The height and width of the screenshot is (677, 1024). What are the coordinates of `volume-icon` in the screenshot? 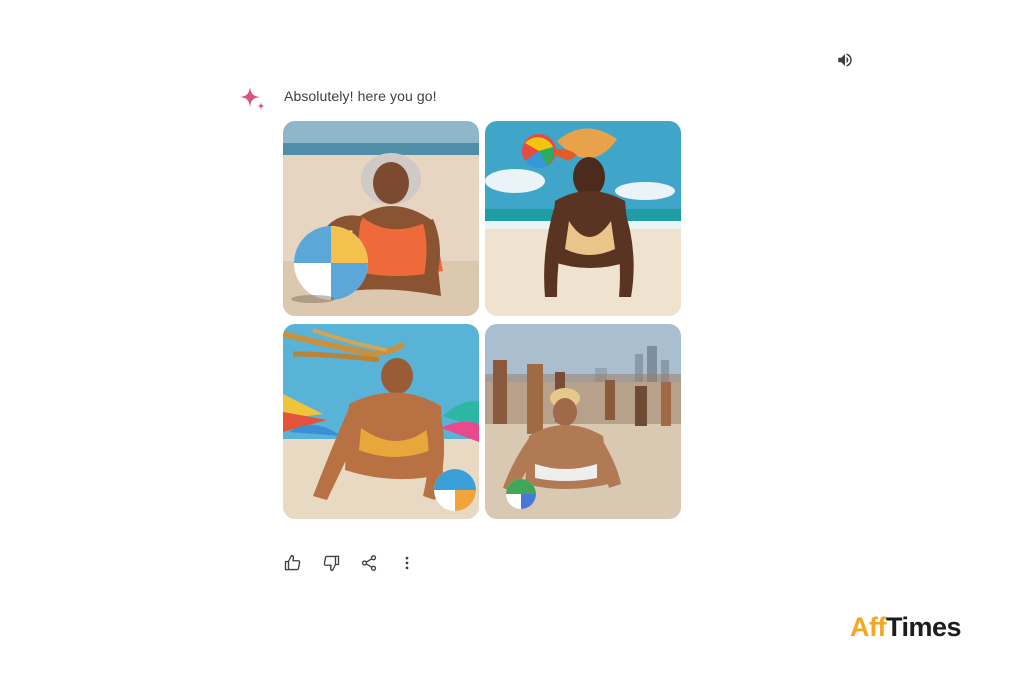 It's located at (845, 60).